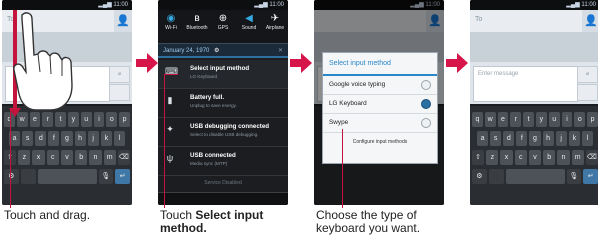  I want to click on key-row-2: asdfghjkl, so click(67, 138).